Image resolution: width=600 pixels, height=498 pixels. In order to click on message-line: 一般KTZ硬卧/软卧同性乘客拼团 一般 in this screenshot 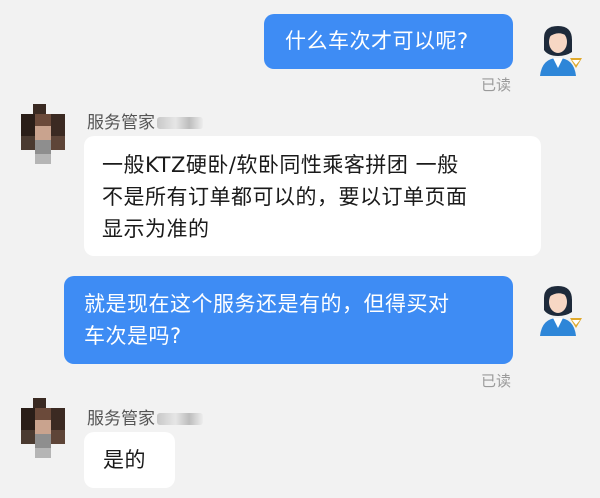, I will do `click(280, 165)`.